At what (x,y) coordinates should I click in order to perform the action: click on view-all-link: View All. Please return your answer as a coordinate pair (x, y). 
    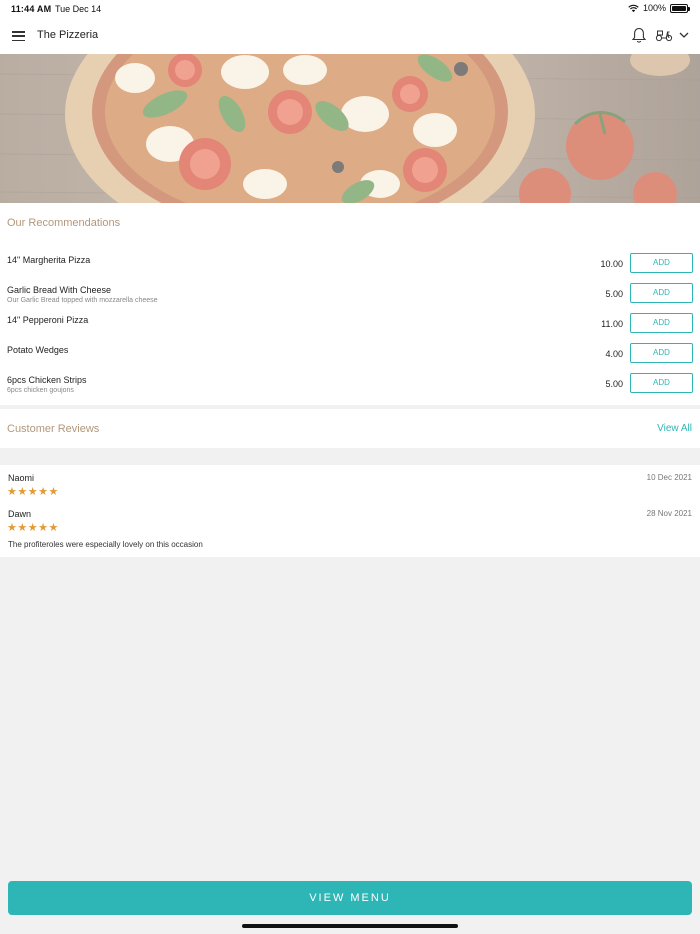
    Looking at the image, I should click on (674, 428).